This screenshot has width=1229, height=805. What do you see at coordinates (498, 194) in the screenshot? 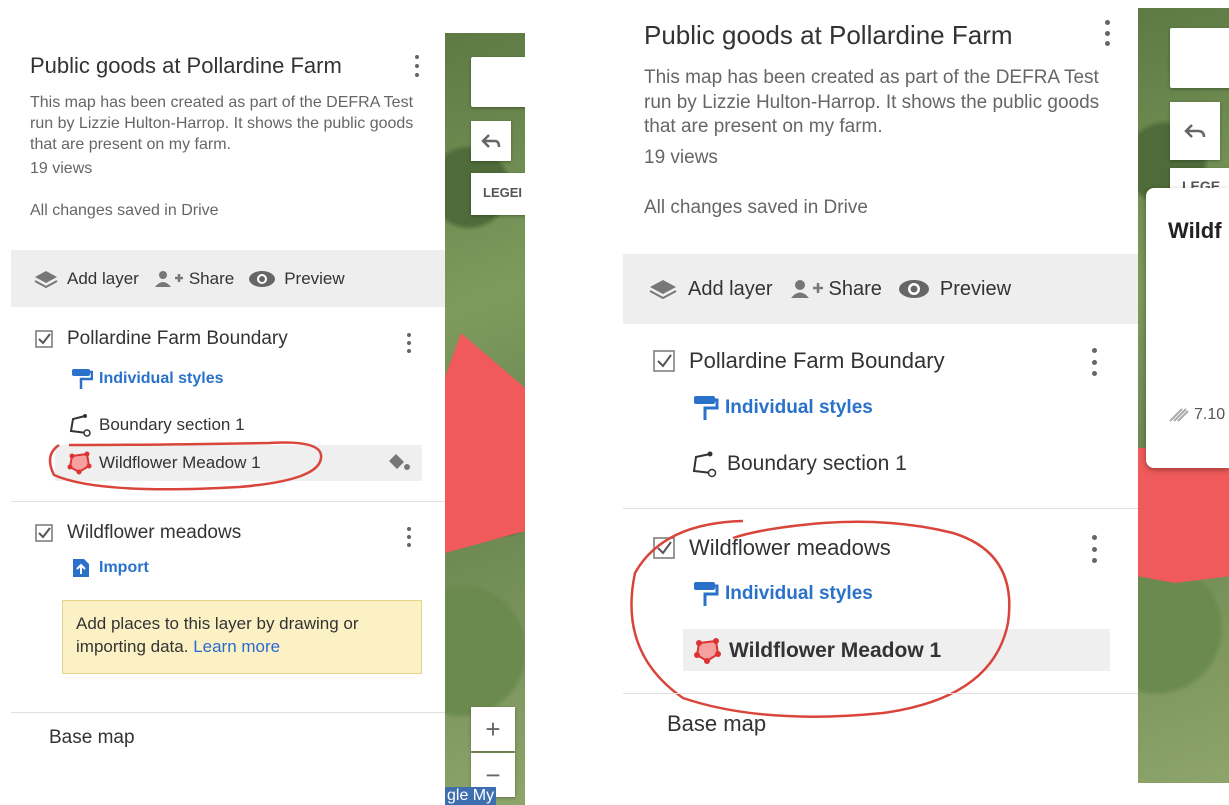
I see `legend-button: LEGEI` at bounding box center [498, 194].